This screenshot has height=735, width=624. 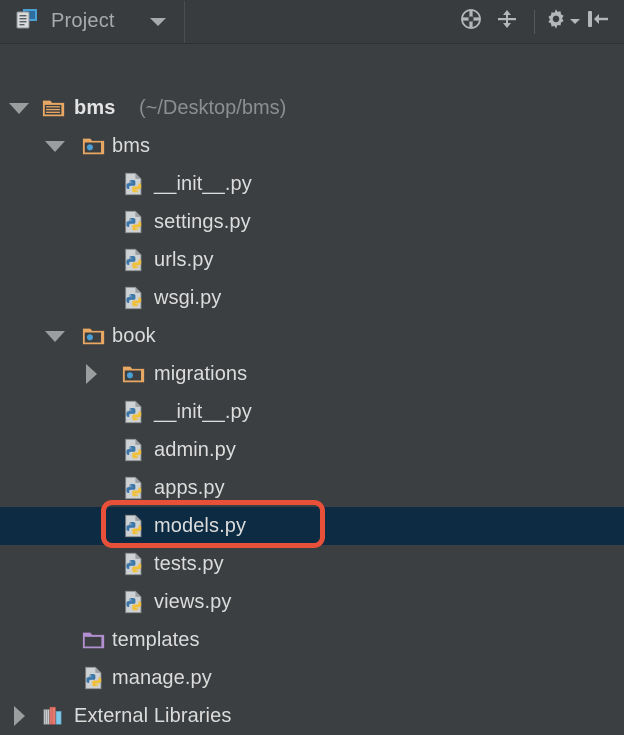 I want to click on project-tool-window-header: Project, so click(x=312, y=22).